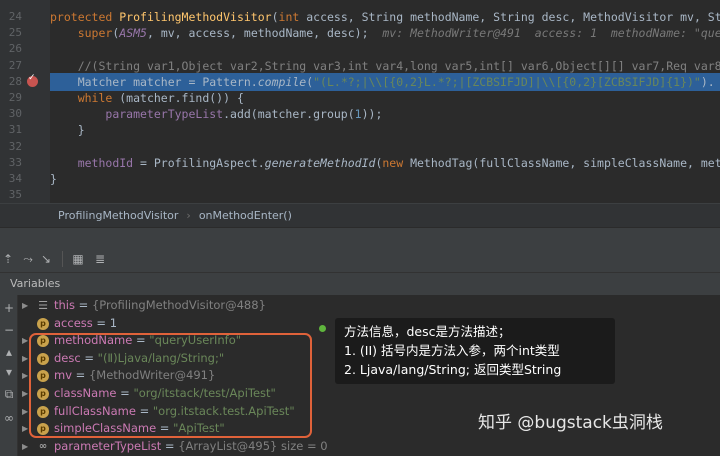  What do you see at coordinates (372, 114) in the screenshot?
I see `code-token: ));` at bounding box center [372, 114].